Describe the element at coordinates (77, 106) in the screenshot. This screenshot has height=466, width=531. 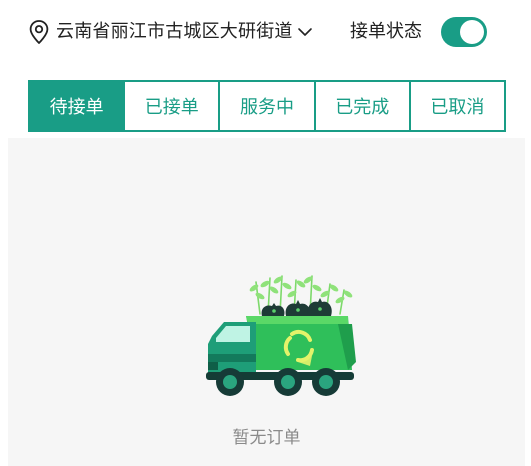
I see `tab-pending: 待接单` at that location.